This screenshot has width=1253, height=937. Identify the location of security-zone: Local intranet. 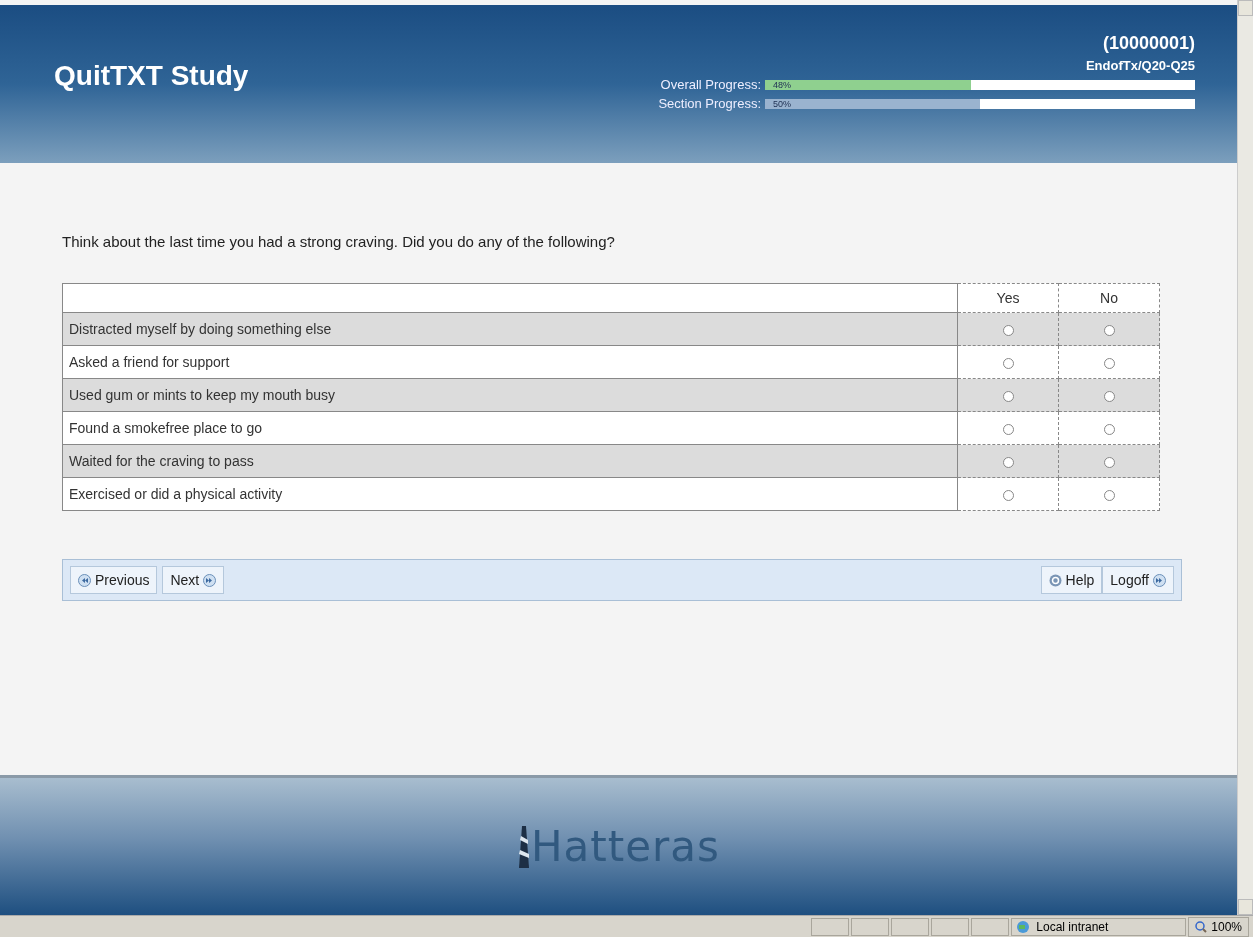
(1072, 927).